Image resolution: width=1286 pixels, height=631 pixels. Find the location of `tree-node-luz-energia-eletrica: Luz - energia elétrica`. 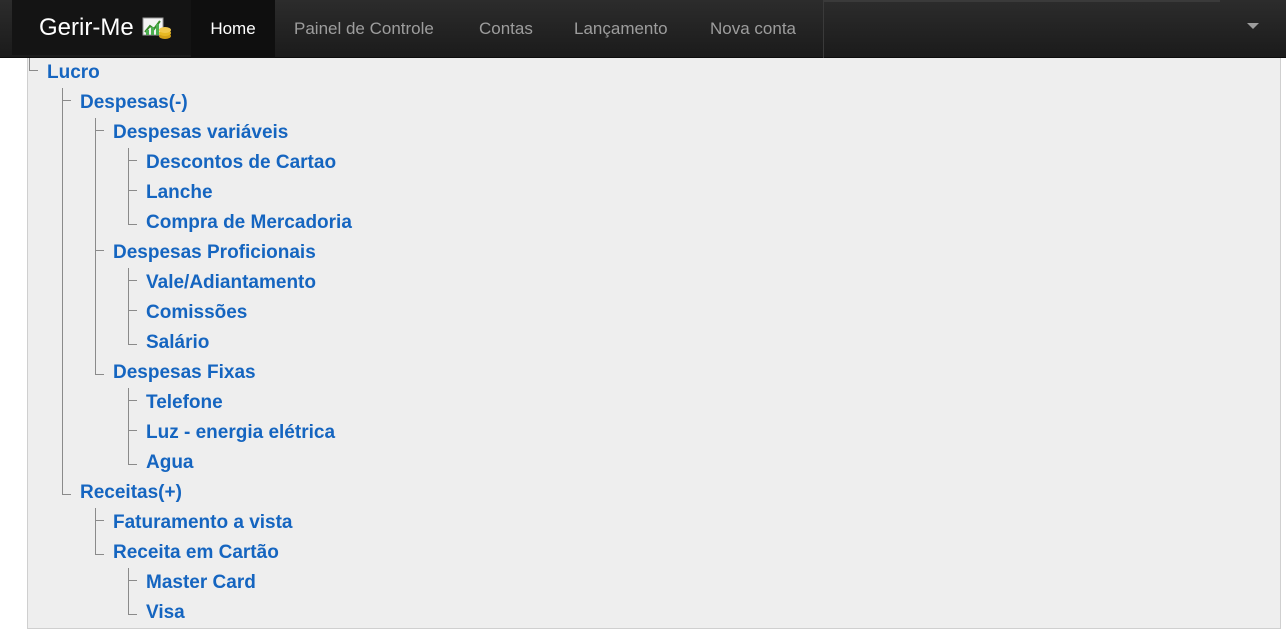

tree-node-luz-energia-eletrica: Luz - energia elétrica is located at coordinates (240, 433).